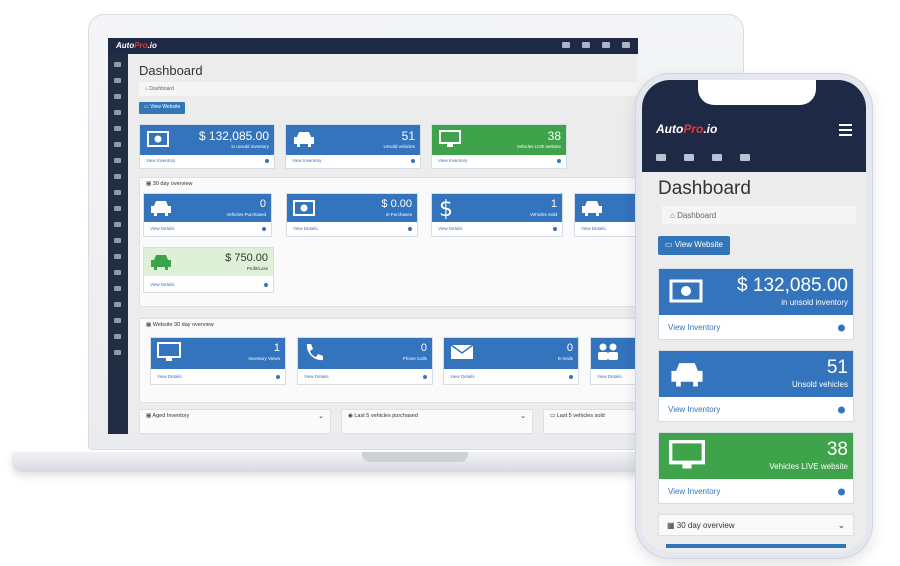 Image resolution: width=900 pixels, height=566 pixels. Describe the element at coordinates (117, 112) in the screenshot. I see `sidebar-car-icon` at that location.